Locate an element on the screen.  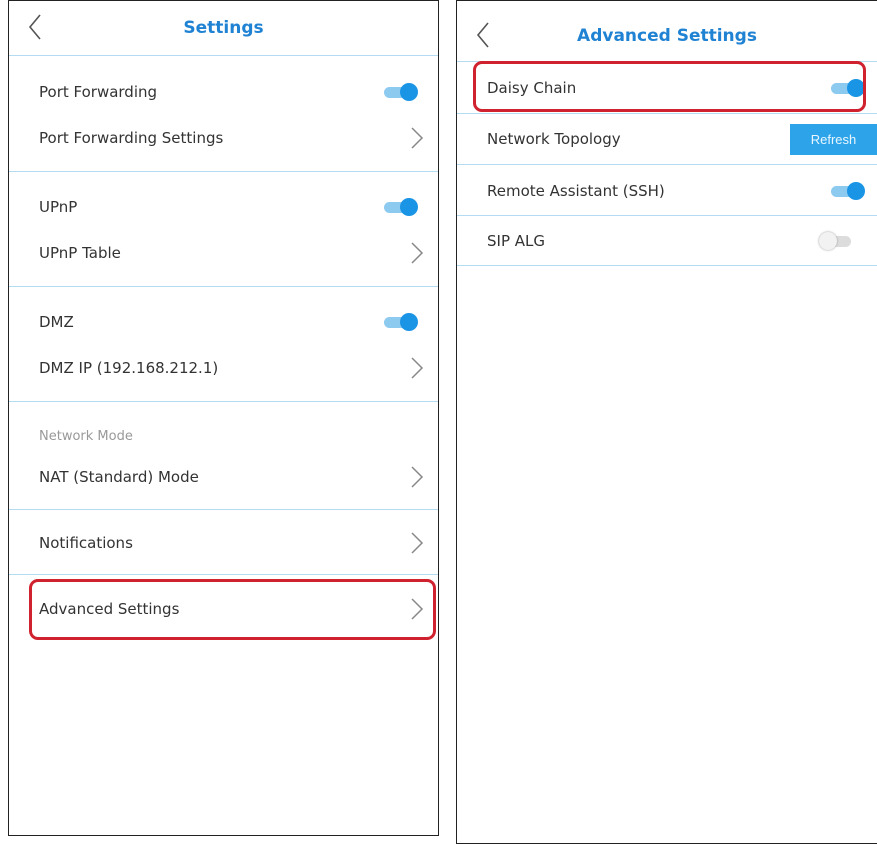
port-forwarding-label: Port Forwarding is located at coordinates (98, 92).